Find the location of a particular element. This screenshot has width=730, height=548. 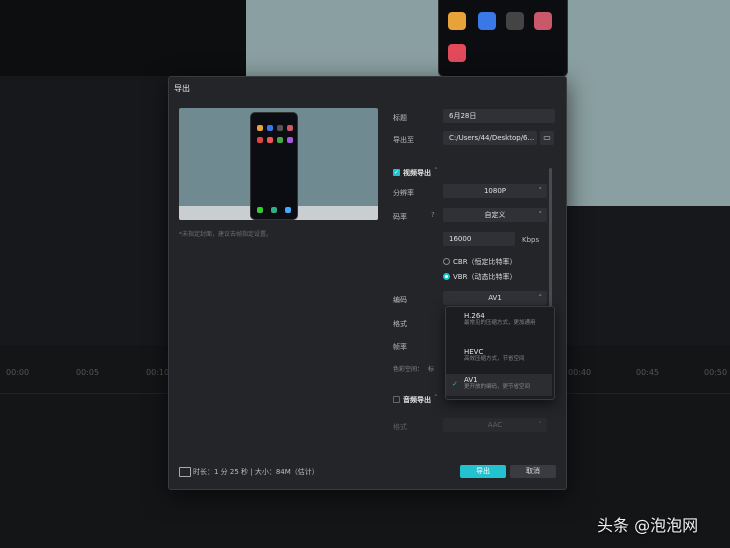

encoding-value: AV1 is located at coordinates (495, 298).